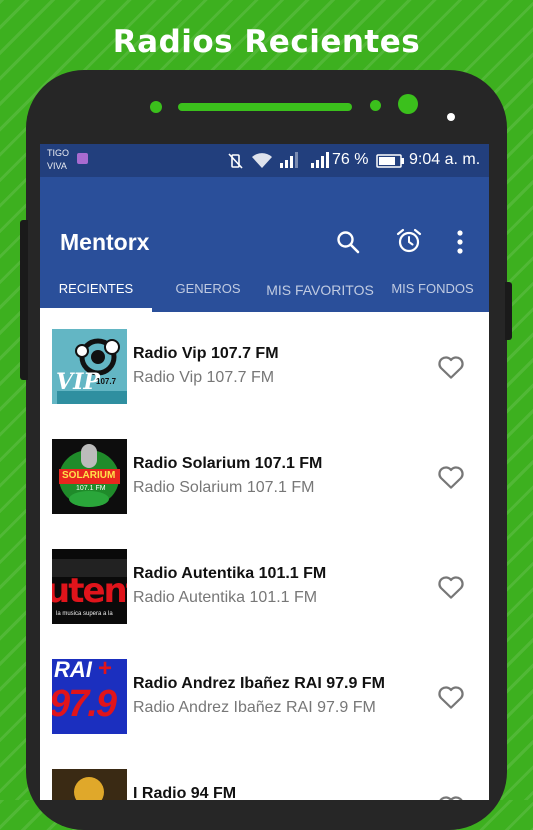  Describe the element at coordinates (89, 591) in the screenshot. I see `logo-text: utentic` at that location.